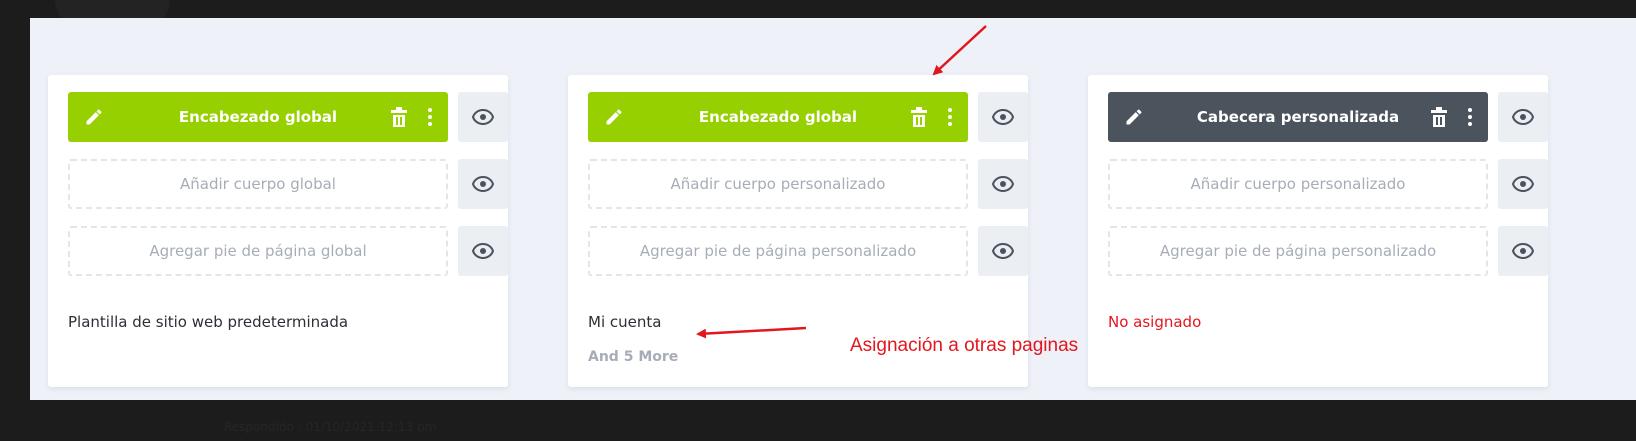 This screenshot has width=1636, height=441. I want to click on more-assignments-link: And 5 More, so click(633, 357).